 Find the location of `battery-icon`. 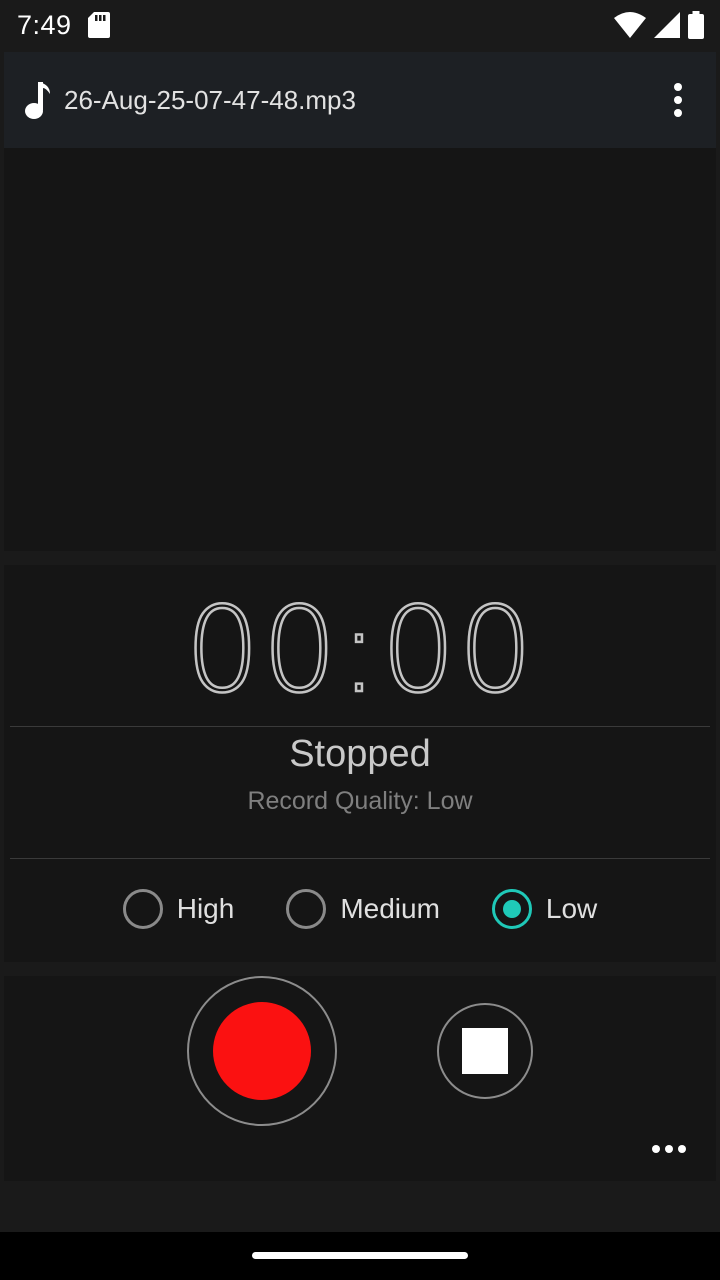

battery-icon is located at coordinates (696, 25).